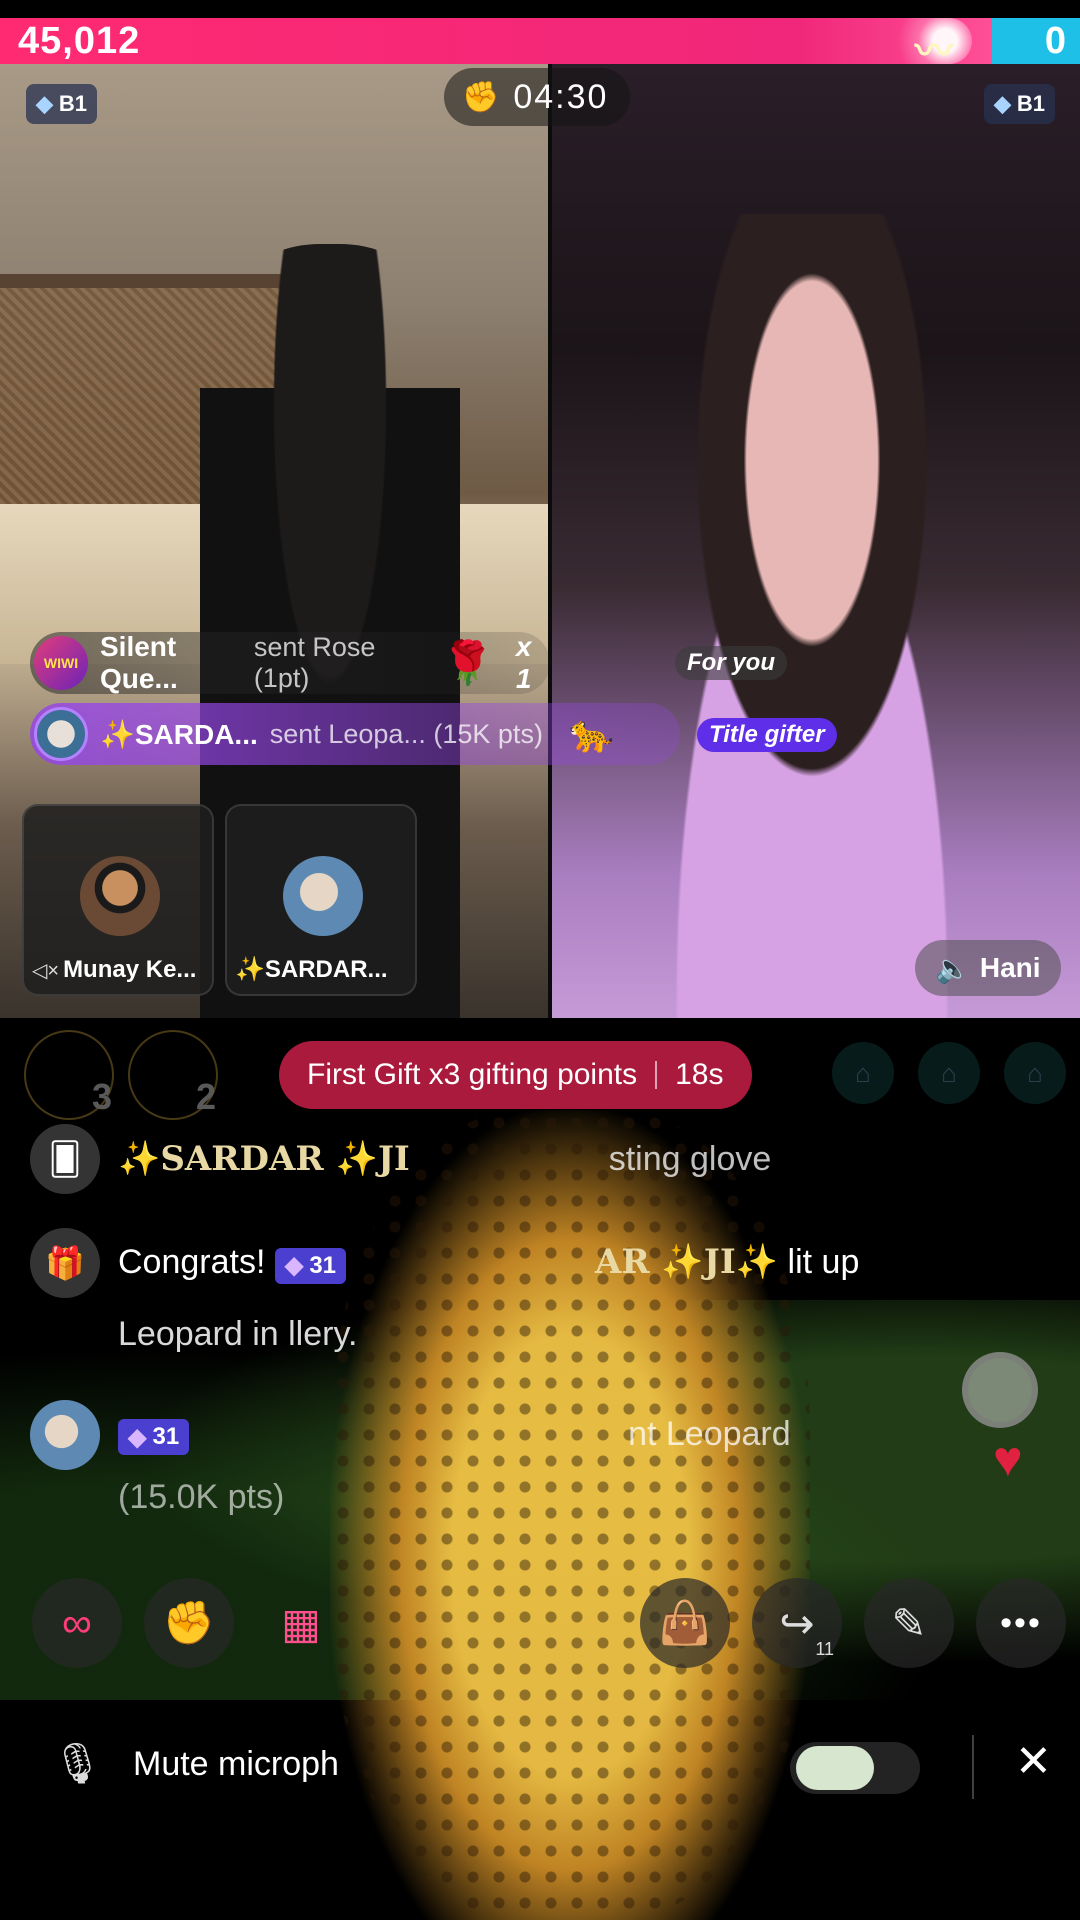 This screenshot has height=1920, width=1080. What do you see at coordinates (1036, 41) in the screenshot?
I see `score-right: 0` at bounding box center [1036, 41].